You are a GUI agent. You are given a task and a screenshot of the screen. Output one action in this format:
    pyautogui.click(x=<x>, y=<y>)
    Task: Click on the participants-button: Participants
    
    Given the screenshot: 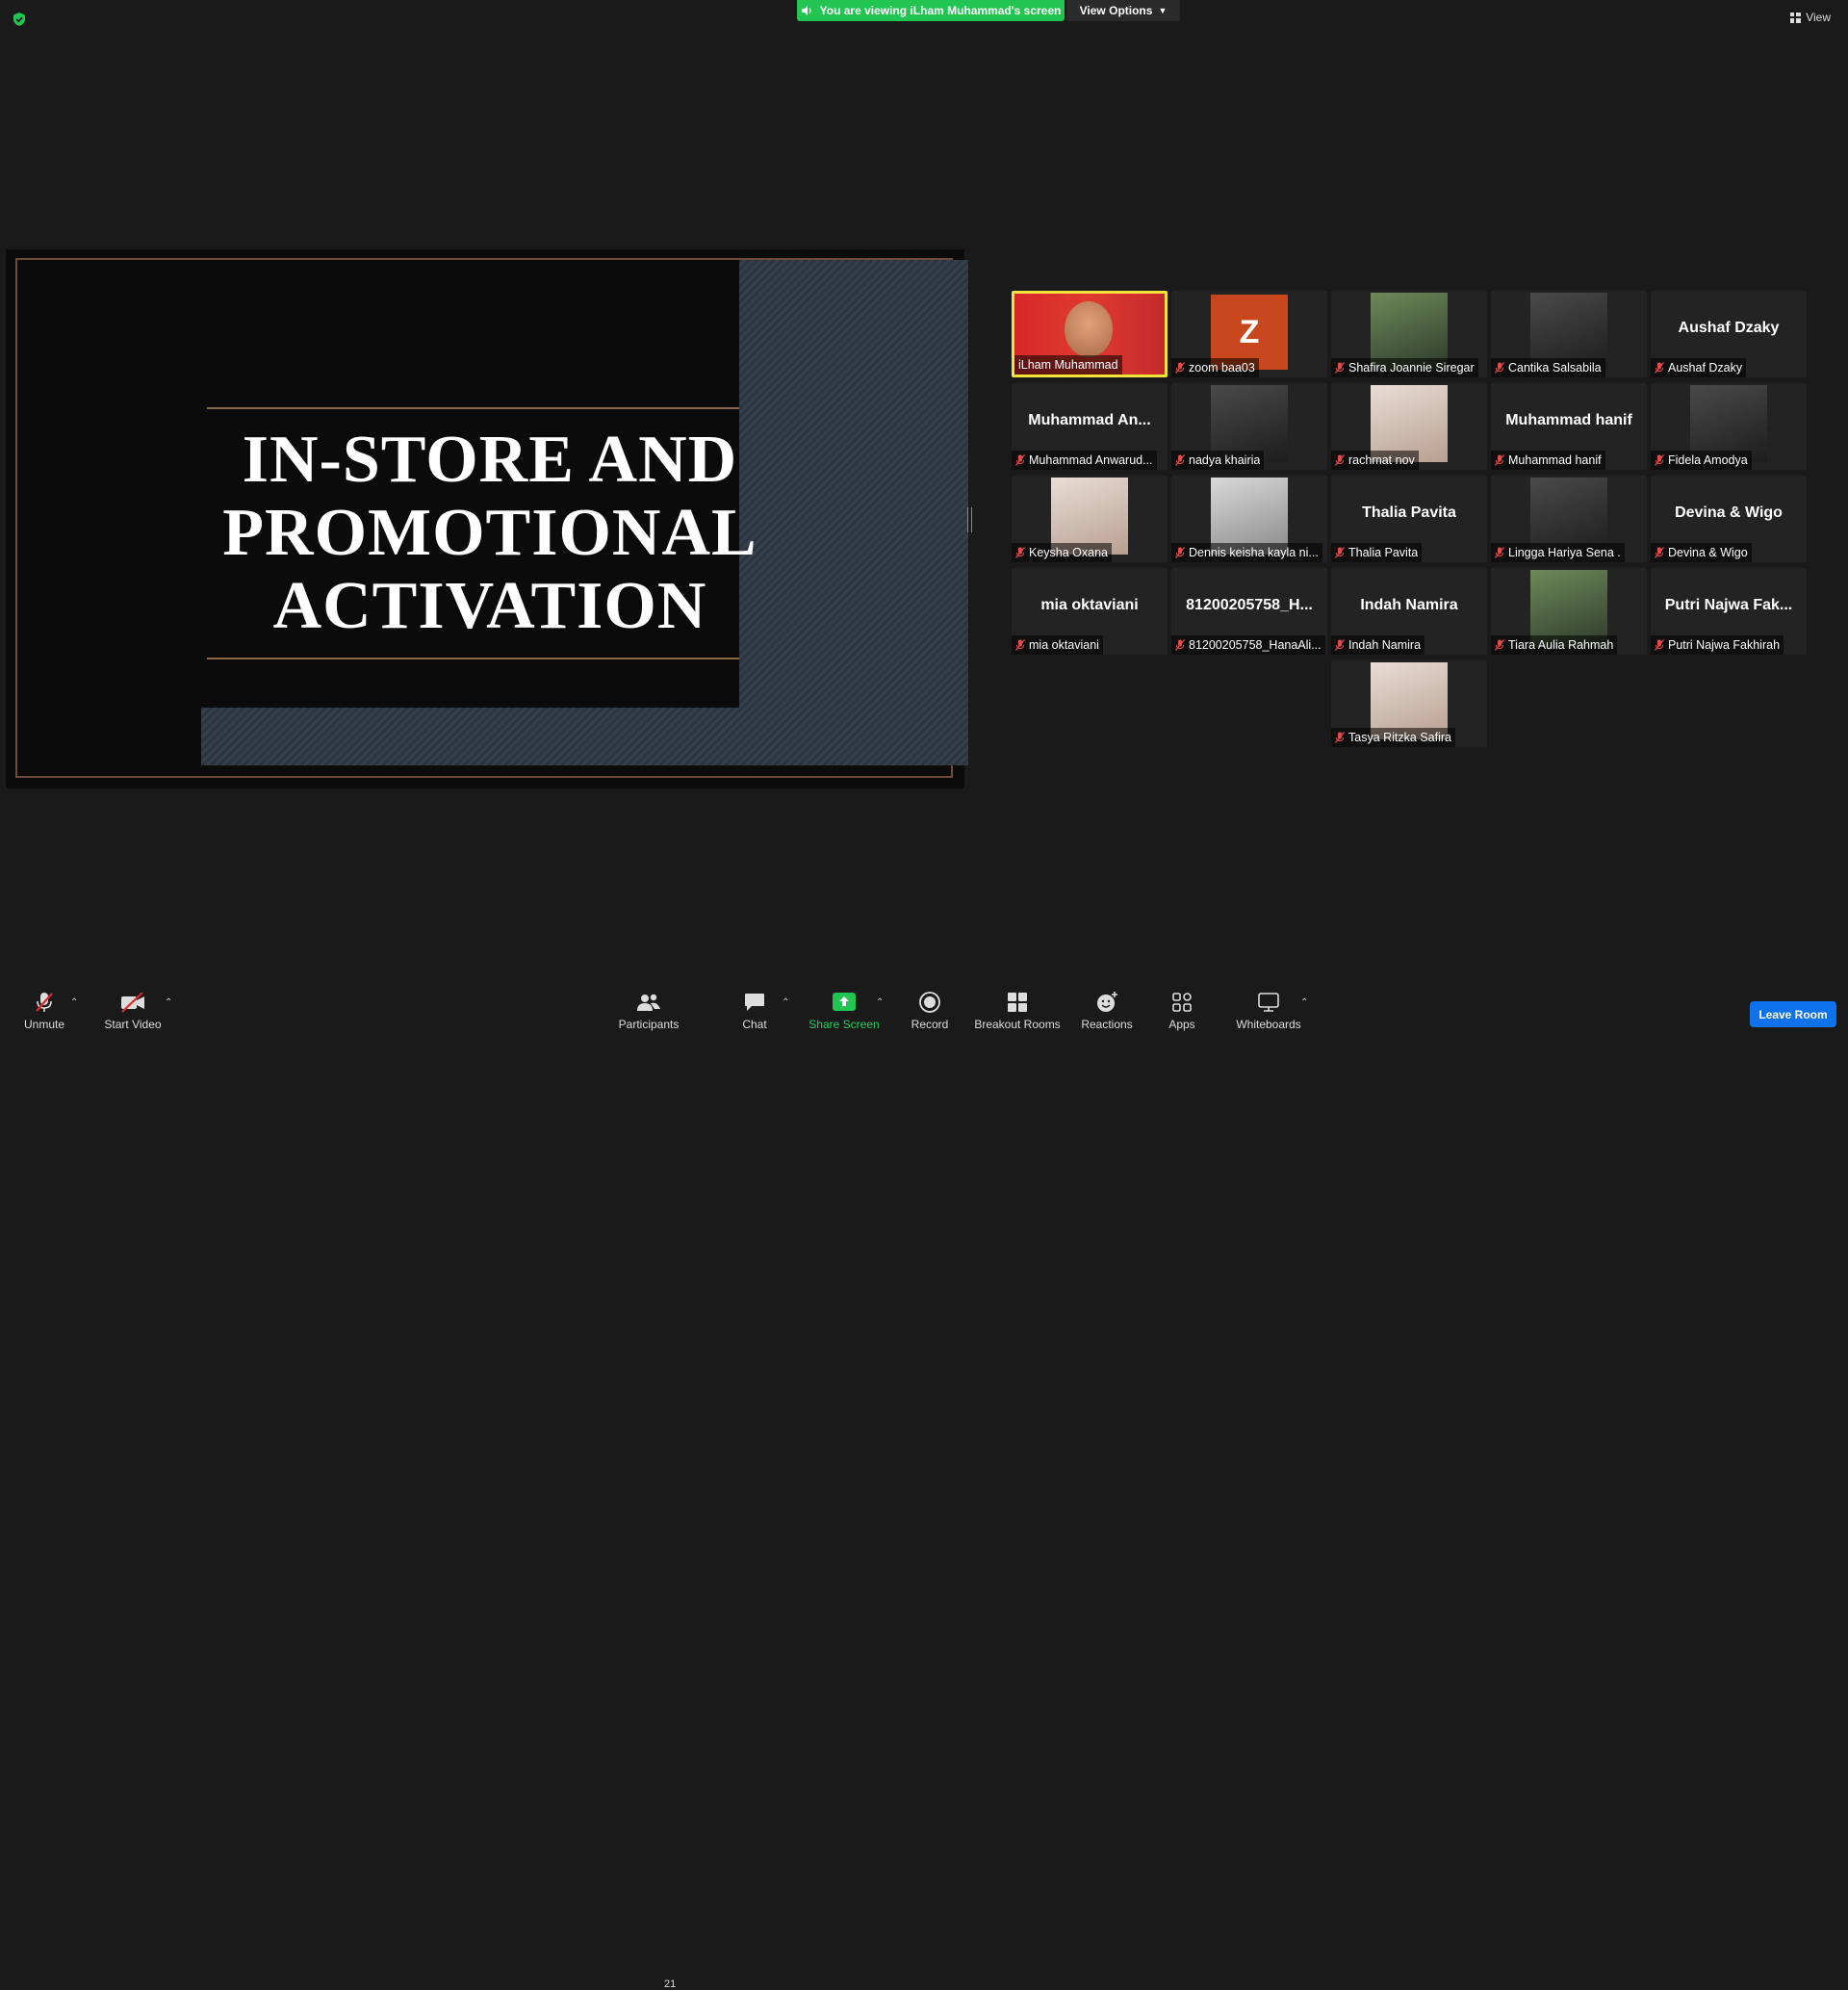 What is the action you would take?
    pyautogui.click(x=648, y=1011)
    